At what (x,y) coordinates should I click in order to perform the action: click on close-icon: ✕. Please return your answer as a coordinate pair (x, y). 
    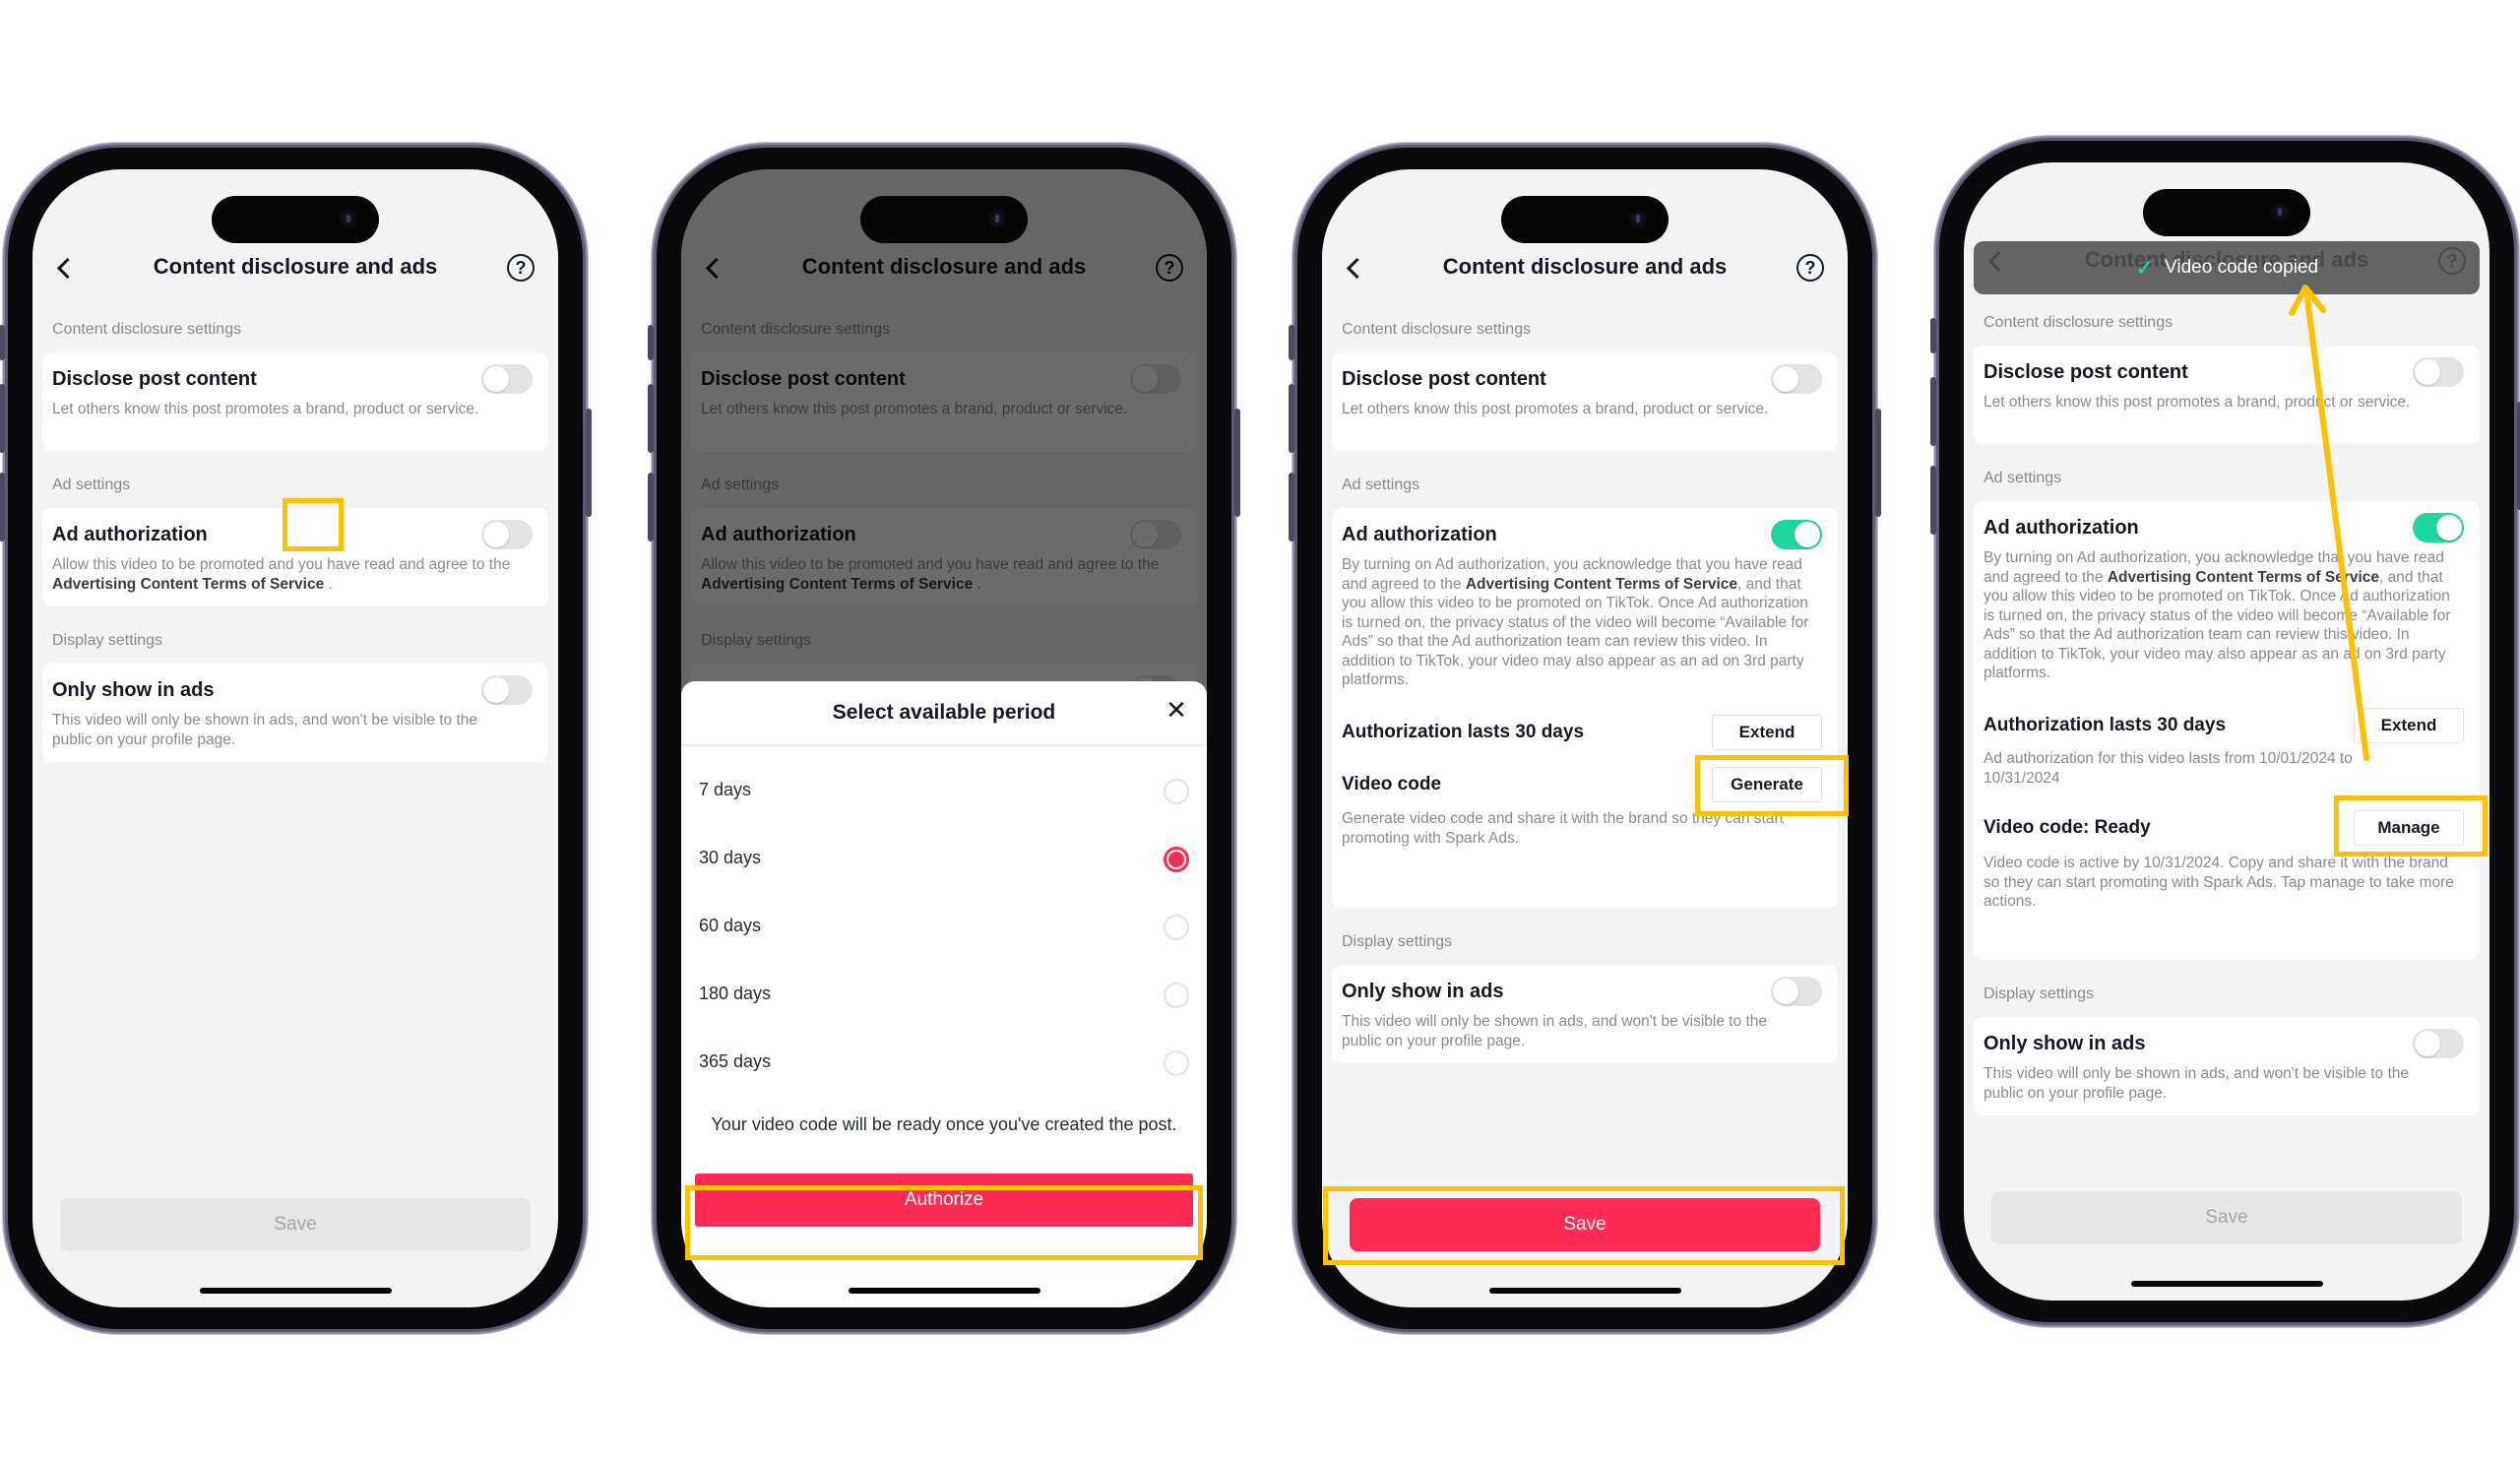
    Looking at the image, I should click on (1176, 710).